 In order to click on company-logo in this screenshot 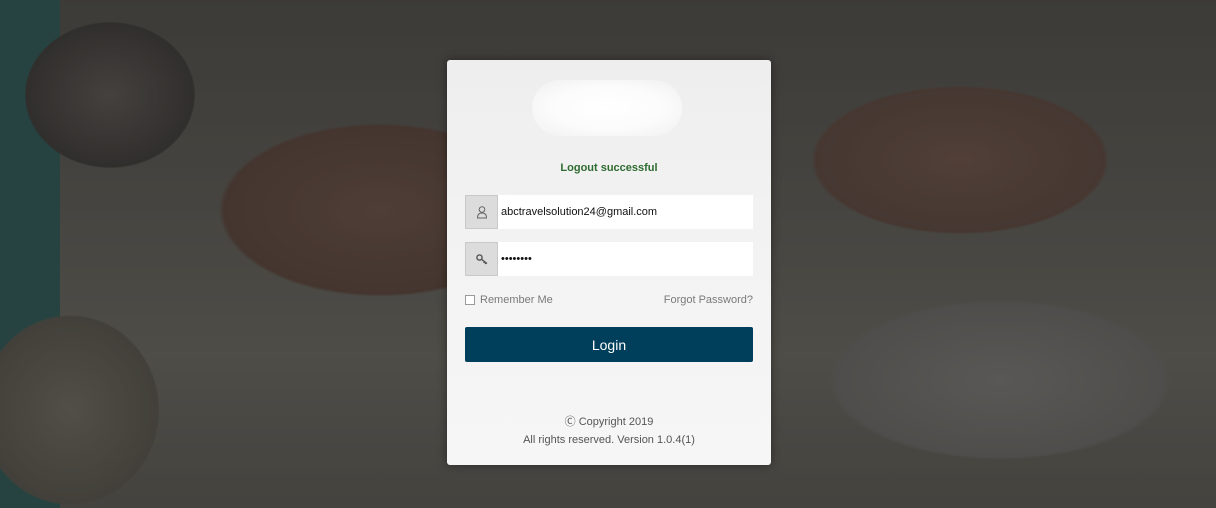, I will do `click(607, 108)`.